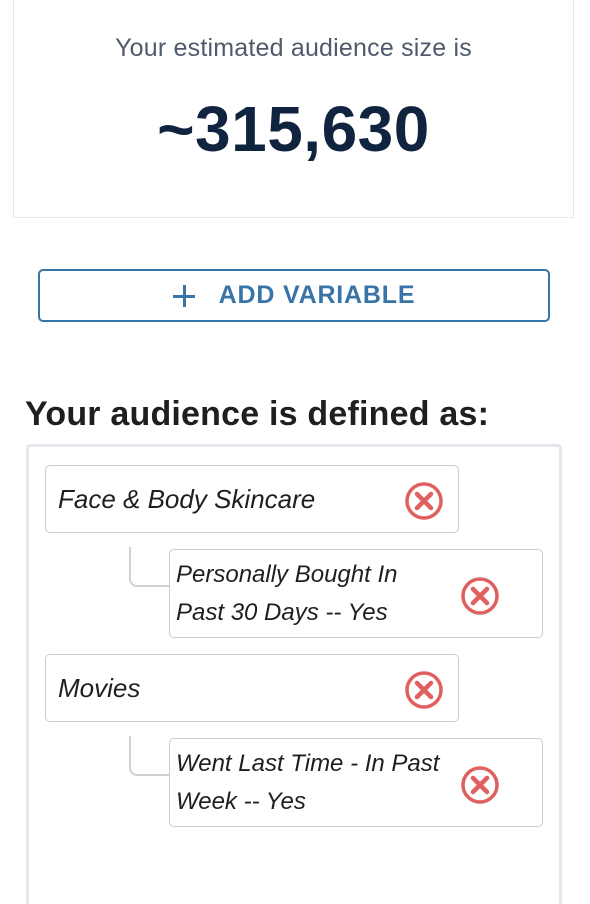 Image resolution: width=590 pixels, height=904 pixels. What do you see at coordinates (356, 593) in the screenshot?
I see `variable-condition-chip: Personally Bought In Past 30 Days -- Yes` at bounding box center [356, 593].